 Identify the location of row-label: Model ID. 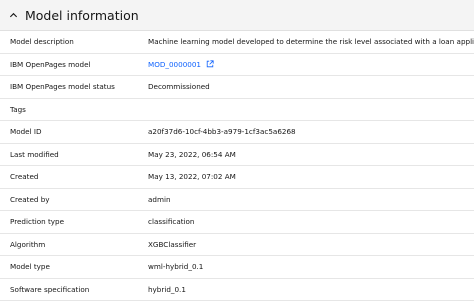
(74, 131).